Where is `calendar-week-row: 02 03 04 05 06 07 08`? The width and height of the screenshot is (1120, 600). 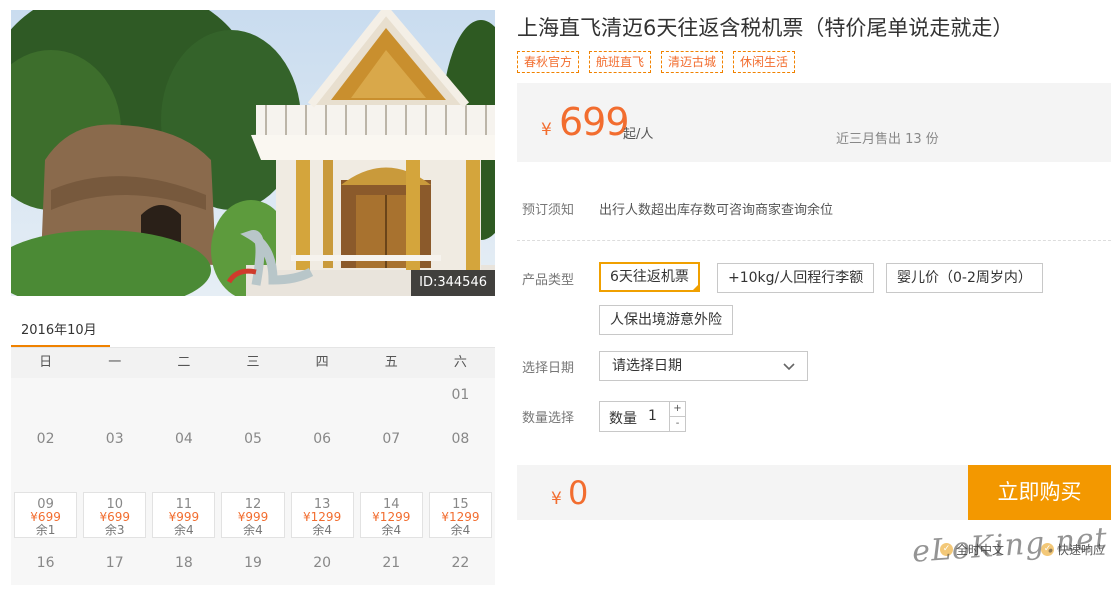
calendar-week-row: 02 03 04 05 06 07 08 is located at coordinates (253, 449).